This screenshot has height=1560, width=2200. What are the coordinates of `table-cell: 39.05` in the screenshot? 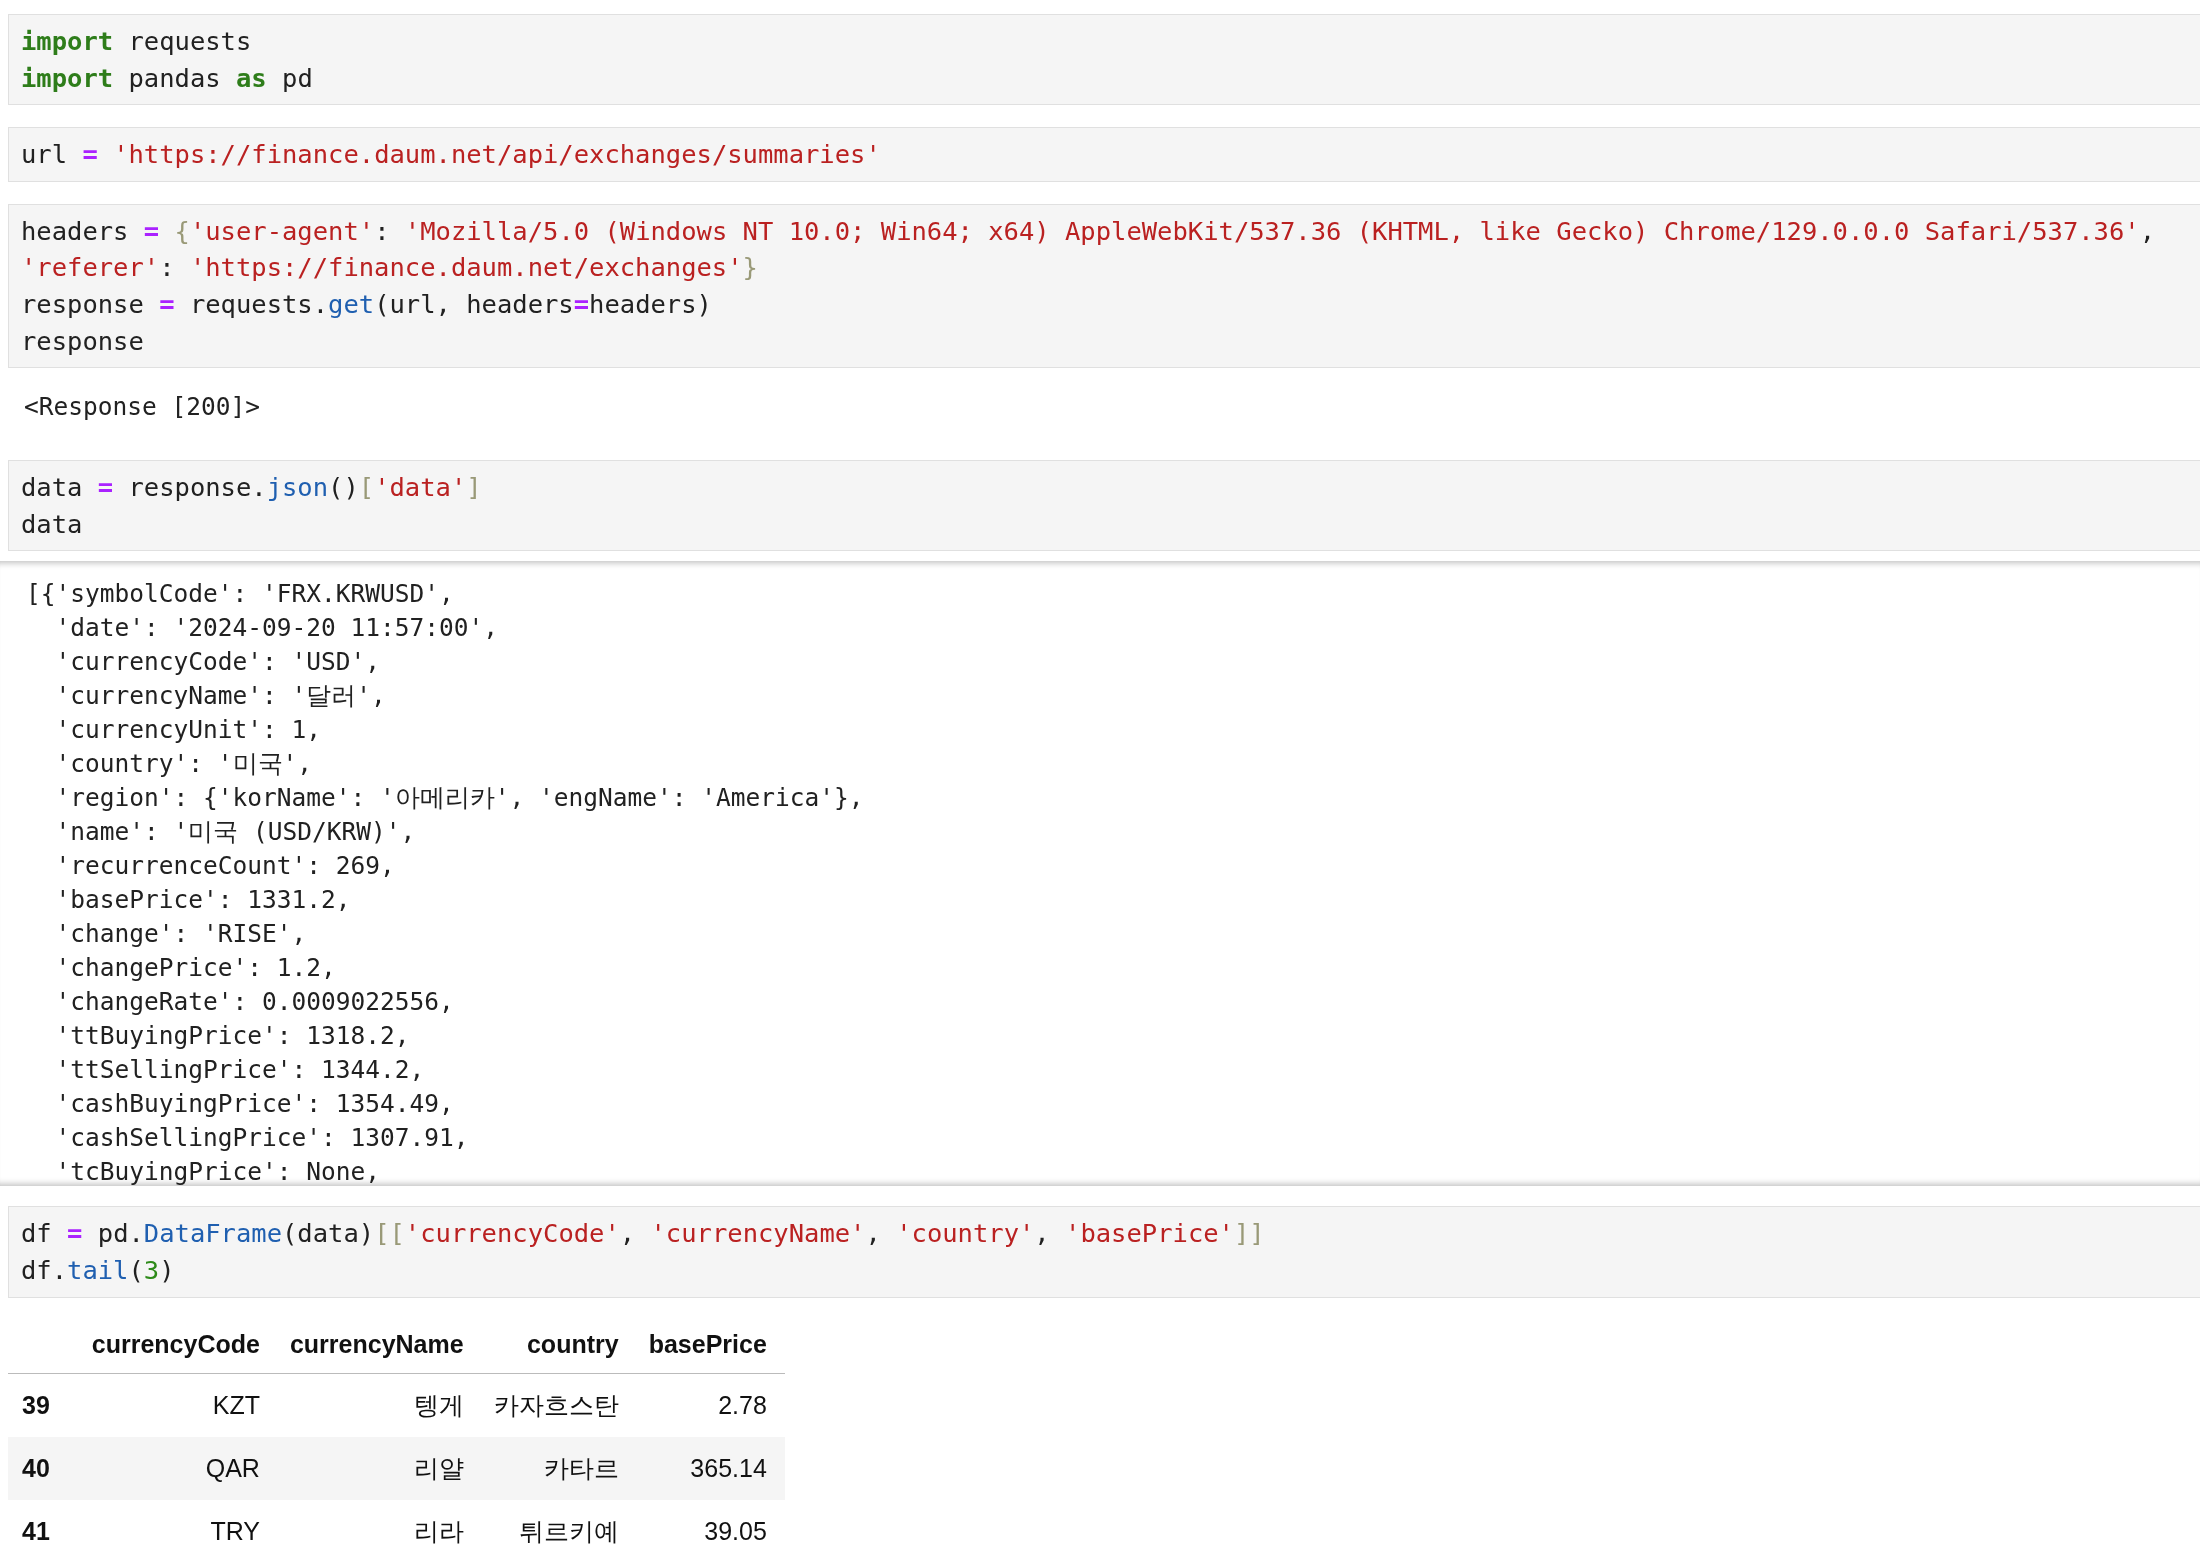 It's located at (710, 1529).